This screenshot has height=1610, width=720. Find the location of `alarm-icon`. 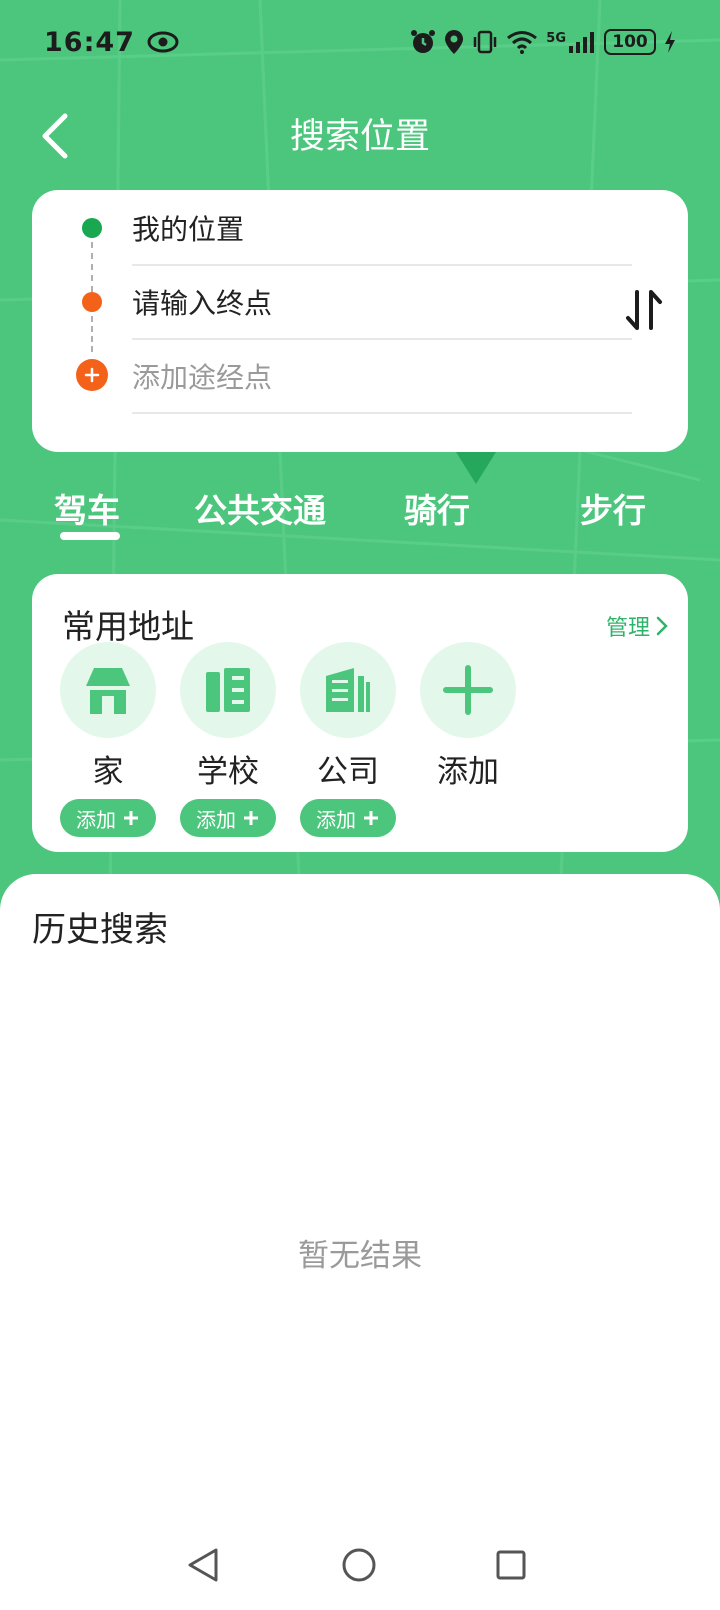

alarm-icon is located at coordinates (423, 41).